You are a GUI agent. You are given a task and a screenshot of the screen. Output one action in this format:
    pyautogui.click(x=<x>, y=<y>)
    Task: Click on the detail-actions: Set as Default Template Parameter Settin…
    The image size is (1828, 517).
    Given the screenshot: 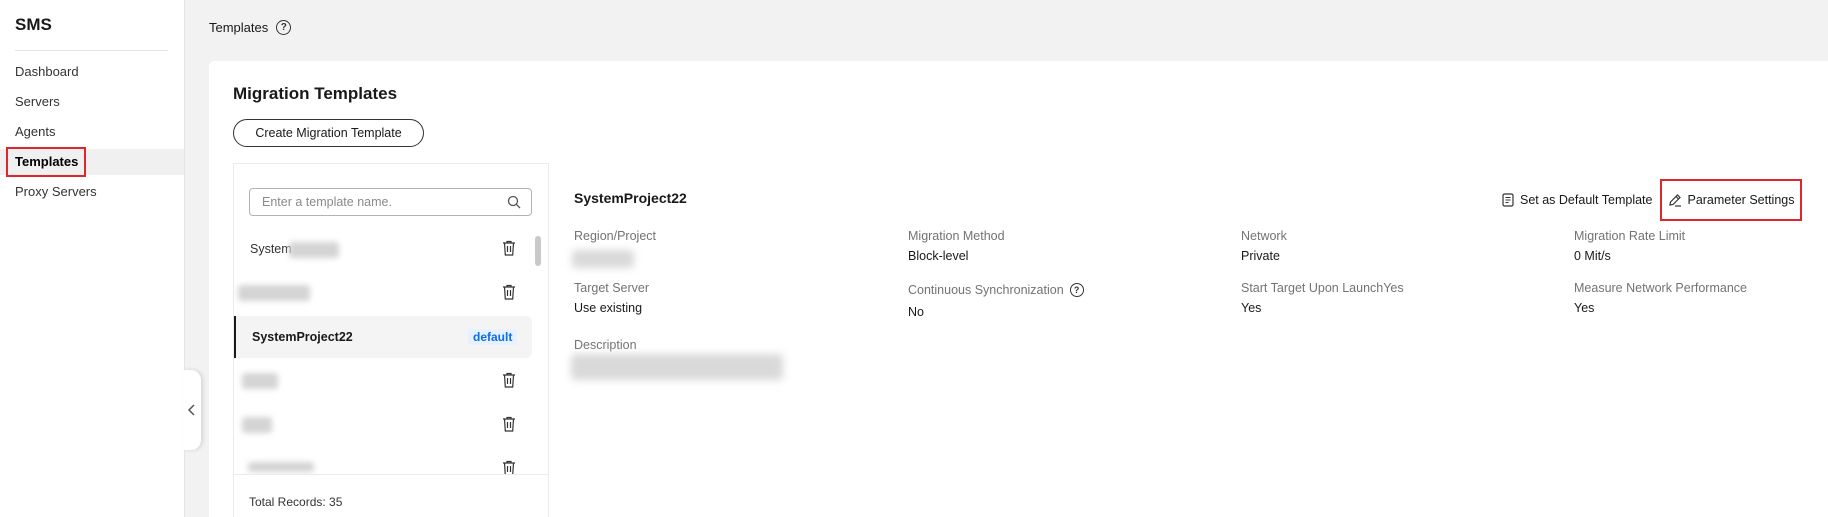 What is the action you would take?
    pyautogui.click(x=1648, y=200)
    